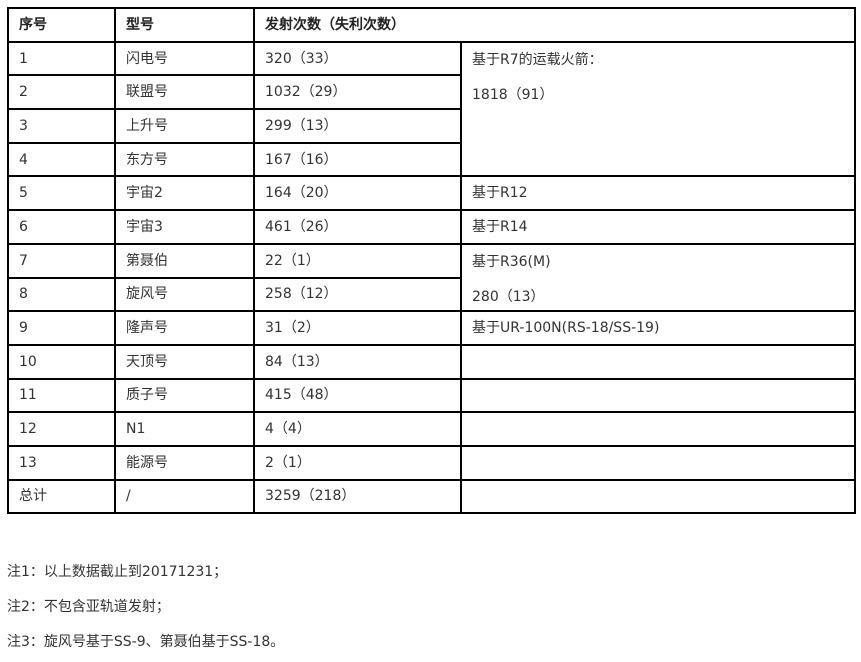 The height and width of the screenshot is (662, 861). What do you see at coordinates (357, 260) in the screenshot?
I see `row-launches: 22（1）` at bounding box center [357, 260].